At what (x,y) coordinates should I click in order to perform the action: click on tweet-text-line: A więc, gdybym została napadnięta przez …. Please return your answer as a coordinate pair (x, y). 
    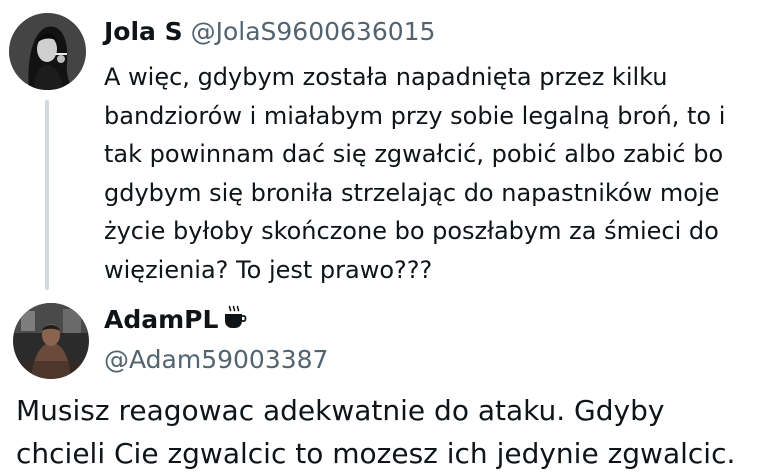
    Looking at the image, I should click on (386, 77).